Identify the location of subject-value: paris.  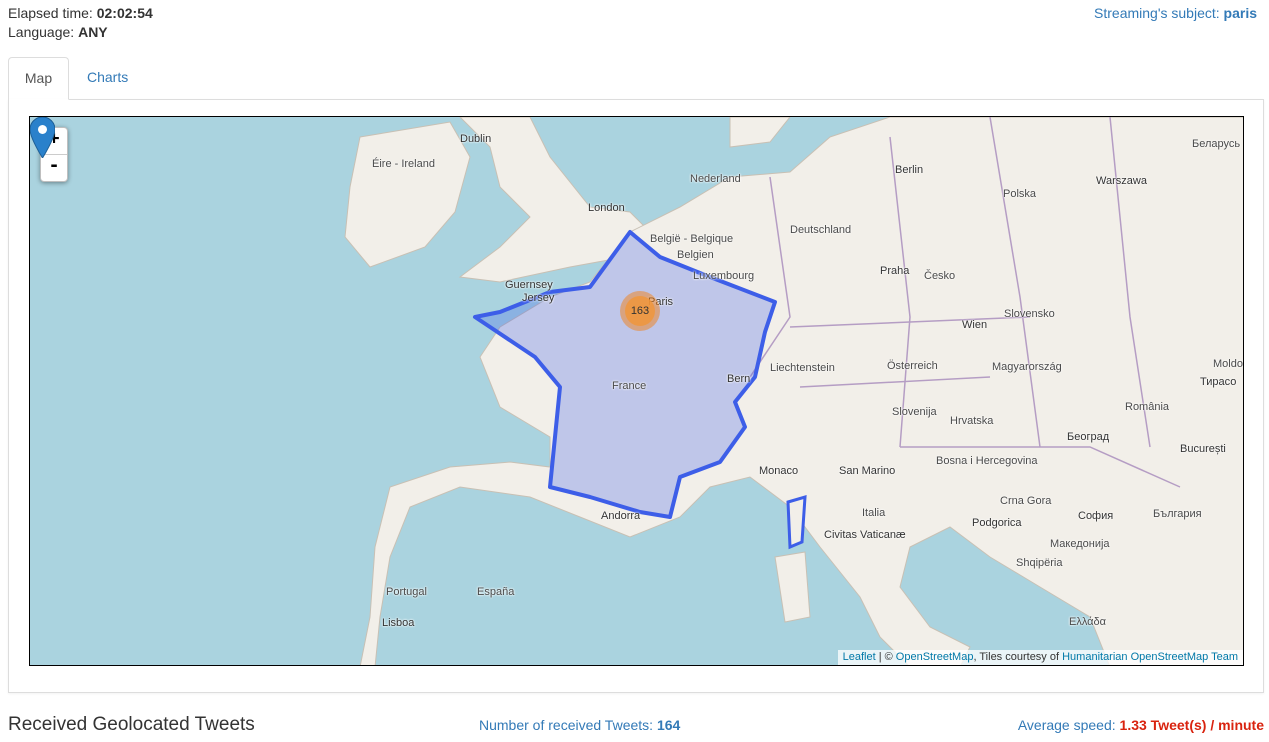
(1240, 13).